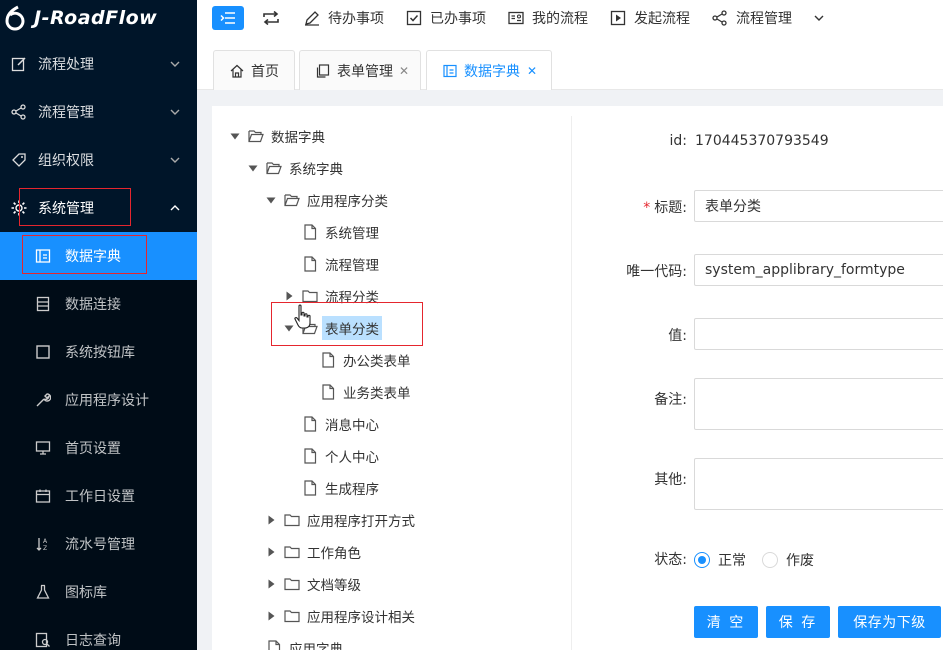 The height and width of the screenshot is (650, 943). Describe the element at coordinates (98, 18) in the screenshot. I see `app-logo: J-RoadFlow` at that location.